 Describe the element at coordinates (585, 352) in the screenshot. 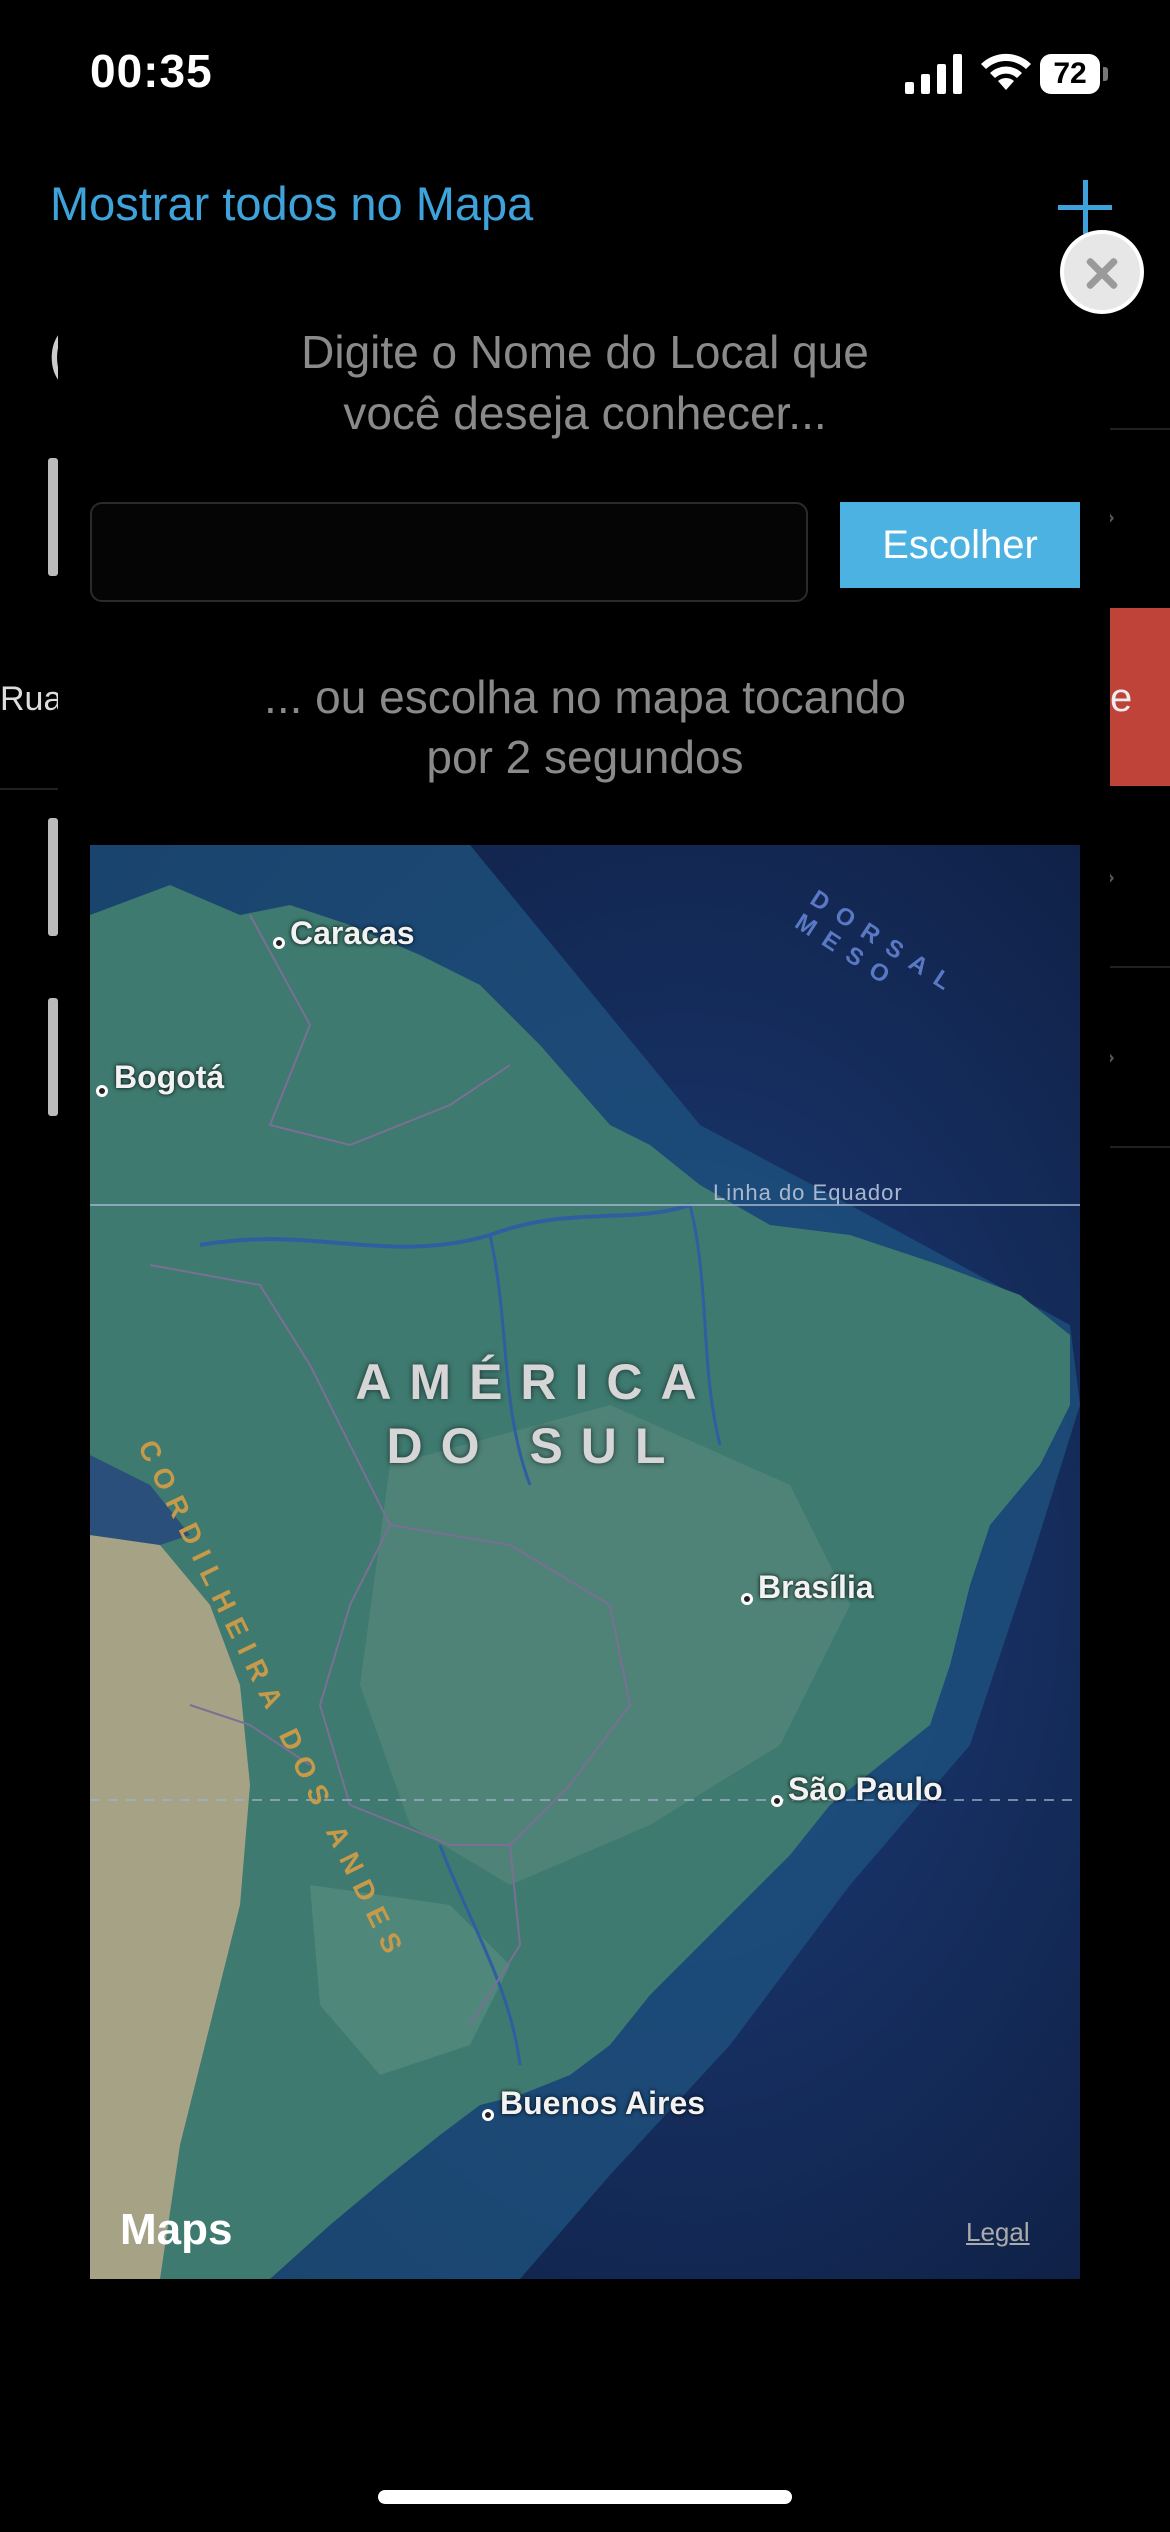

I see `prompt-line-1: Digite o Nome do Local que` at that location.